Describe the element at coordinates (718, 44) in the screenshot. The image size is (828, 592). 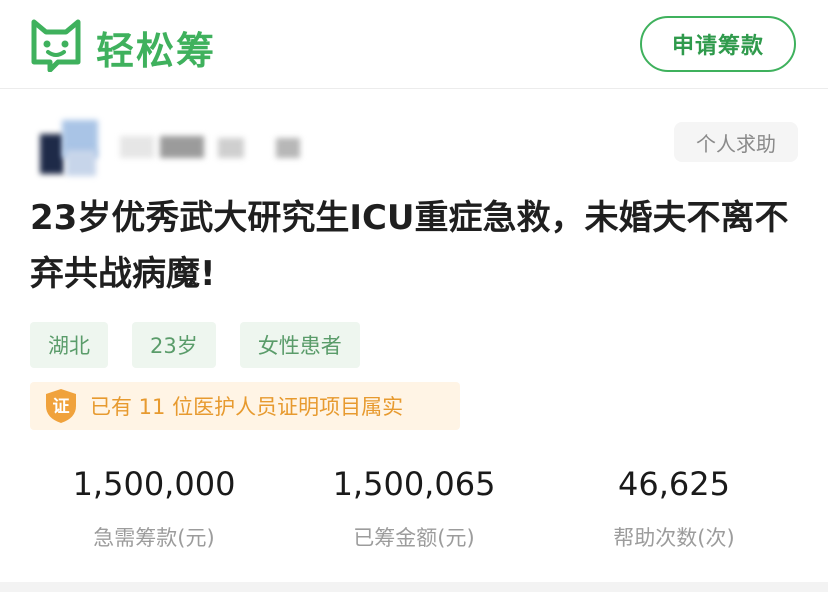
I see `apply-fundraising-button: 申请筹款` at that location.